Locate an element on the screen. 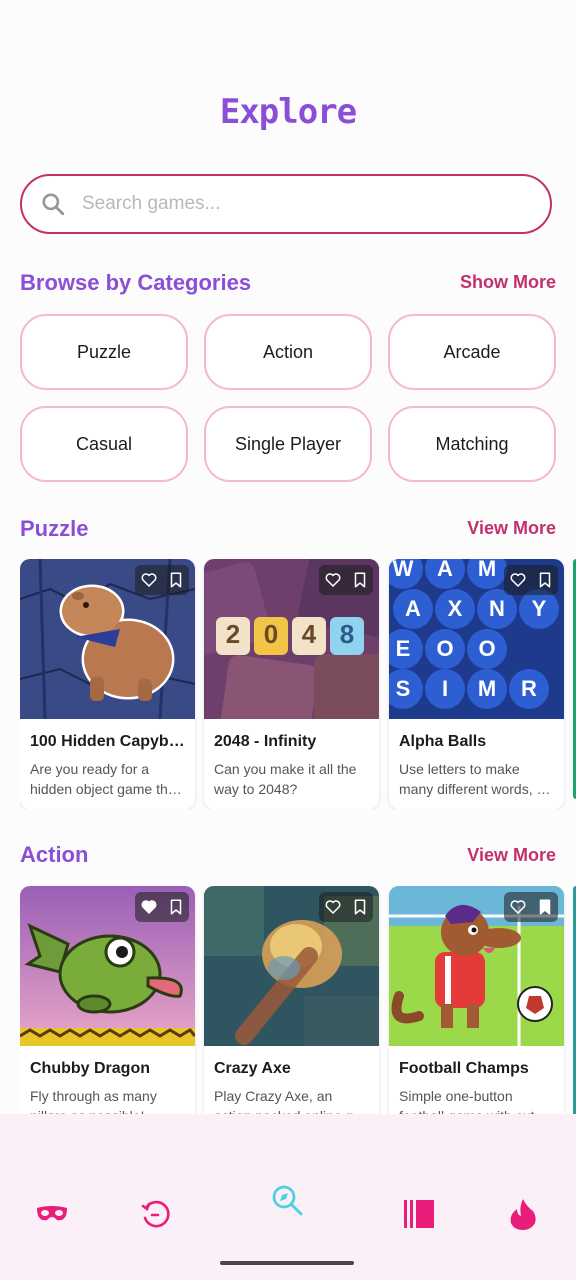  bottom-navigation is located at coordinates (288, 1197).